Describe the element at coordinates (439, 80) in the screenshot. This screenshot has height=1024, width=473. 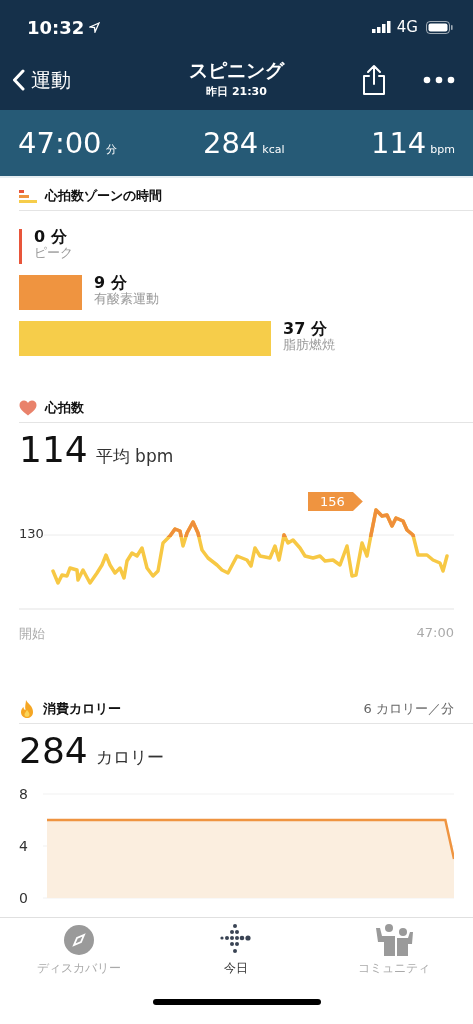
I see `more-icon` at that location.